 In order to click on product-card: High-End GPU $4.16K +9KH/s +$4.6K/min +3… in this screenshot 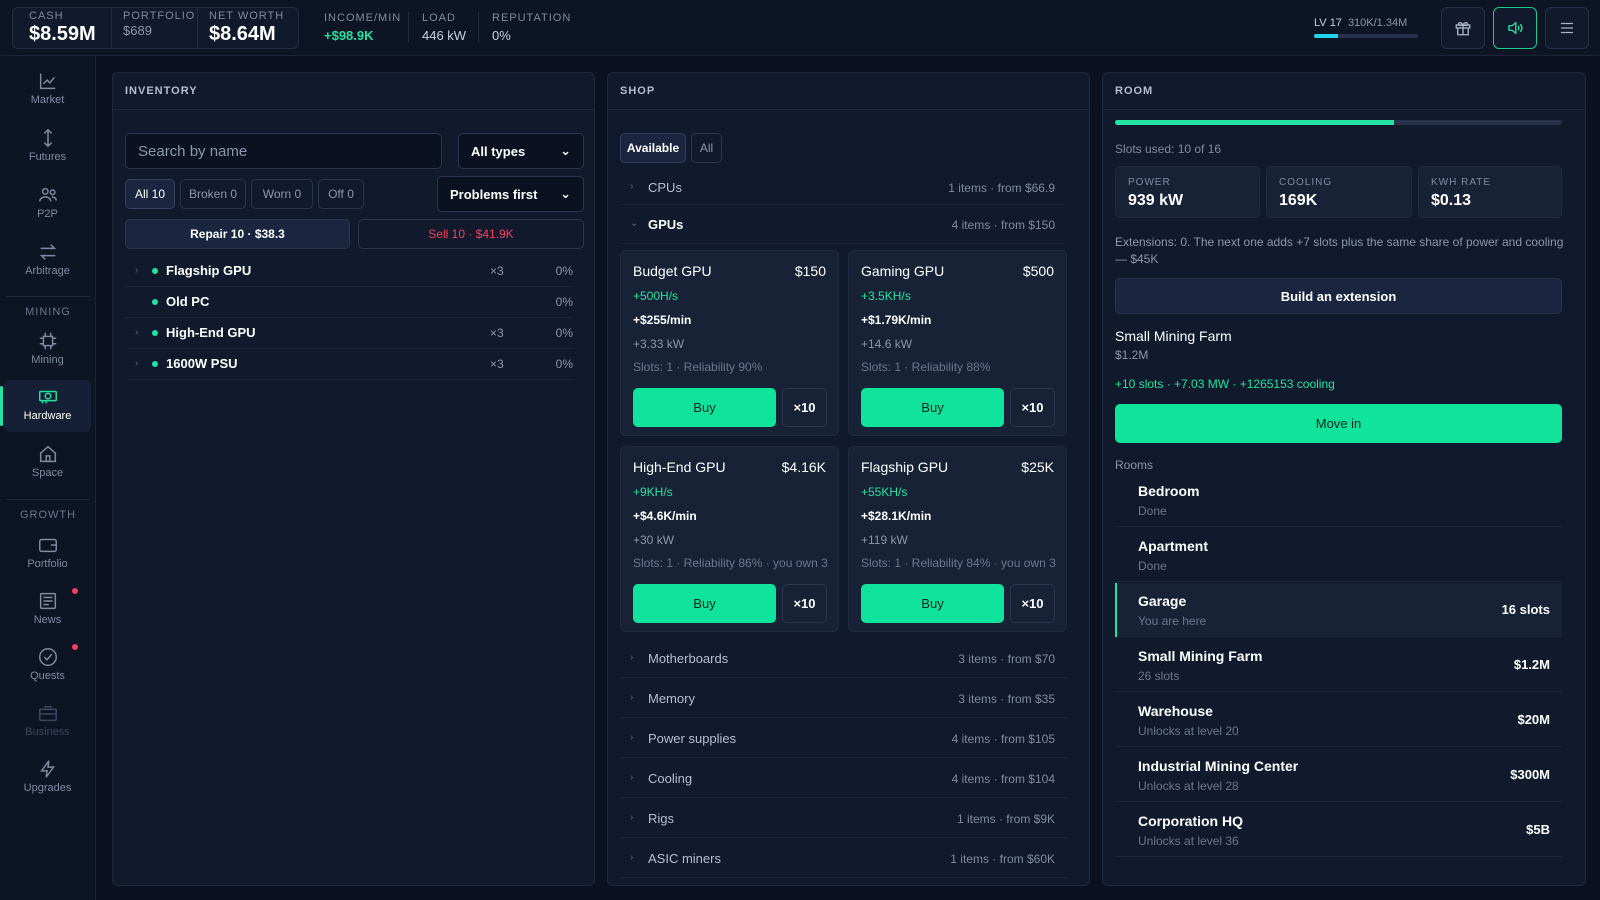, I will do `click(729, 539)`.